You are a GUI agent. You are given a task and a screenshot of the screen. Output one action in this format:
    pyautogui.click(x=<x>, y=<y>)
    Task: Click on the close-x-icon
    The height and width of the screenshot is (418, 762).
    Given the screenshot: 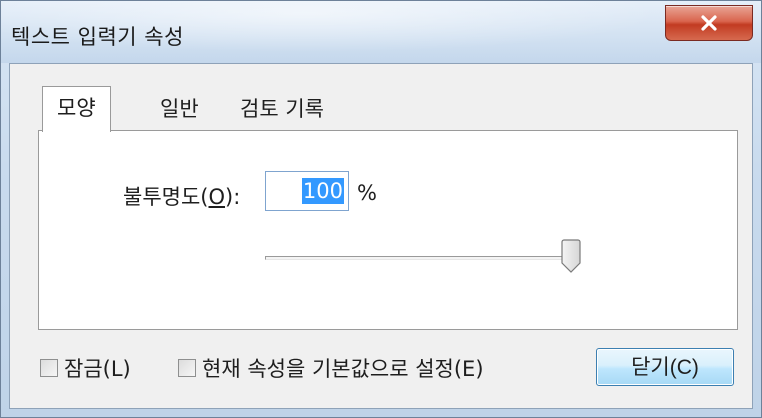 What is the action you would take?
    pyautogui.click(x=709, y=23)
    